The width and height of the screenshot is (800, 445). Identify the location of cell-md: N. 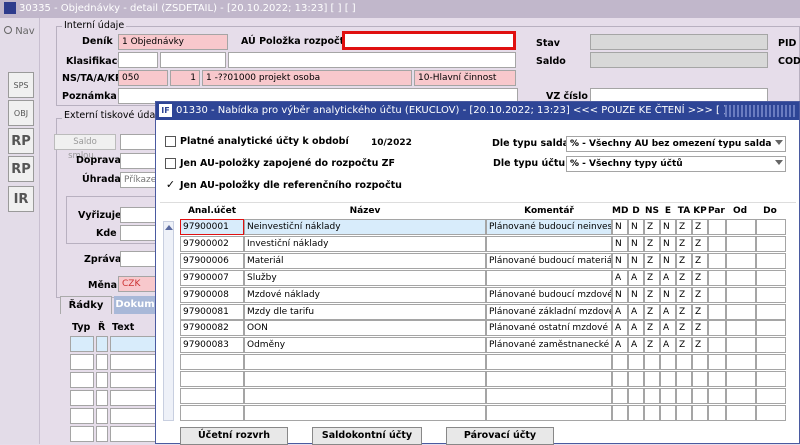
(620, 294).